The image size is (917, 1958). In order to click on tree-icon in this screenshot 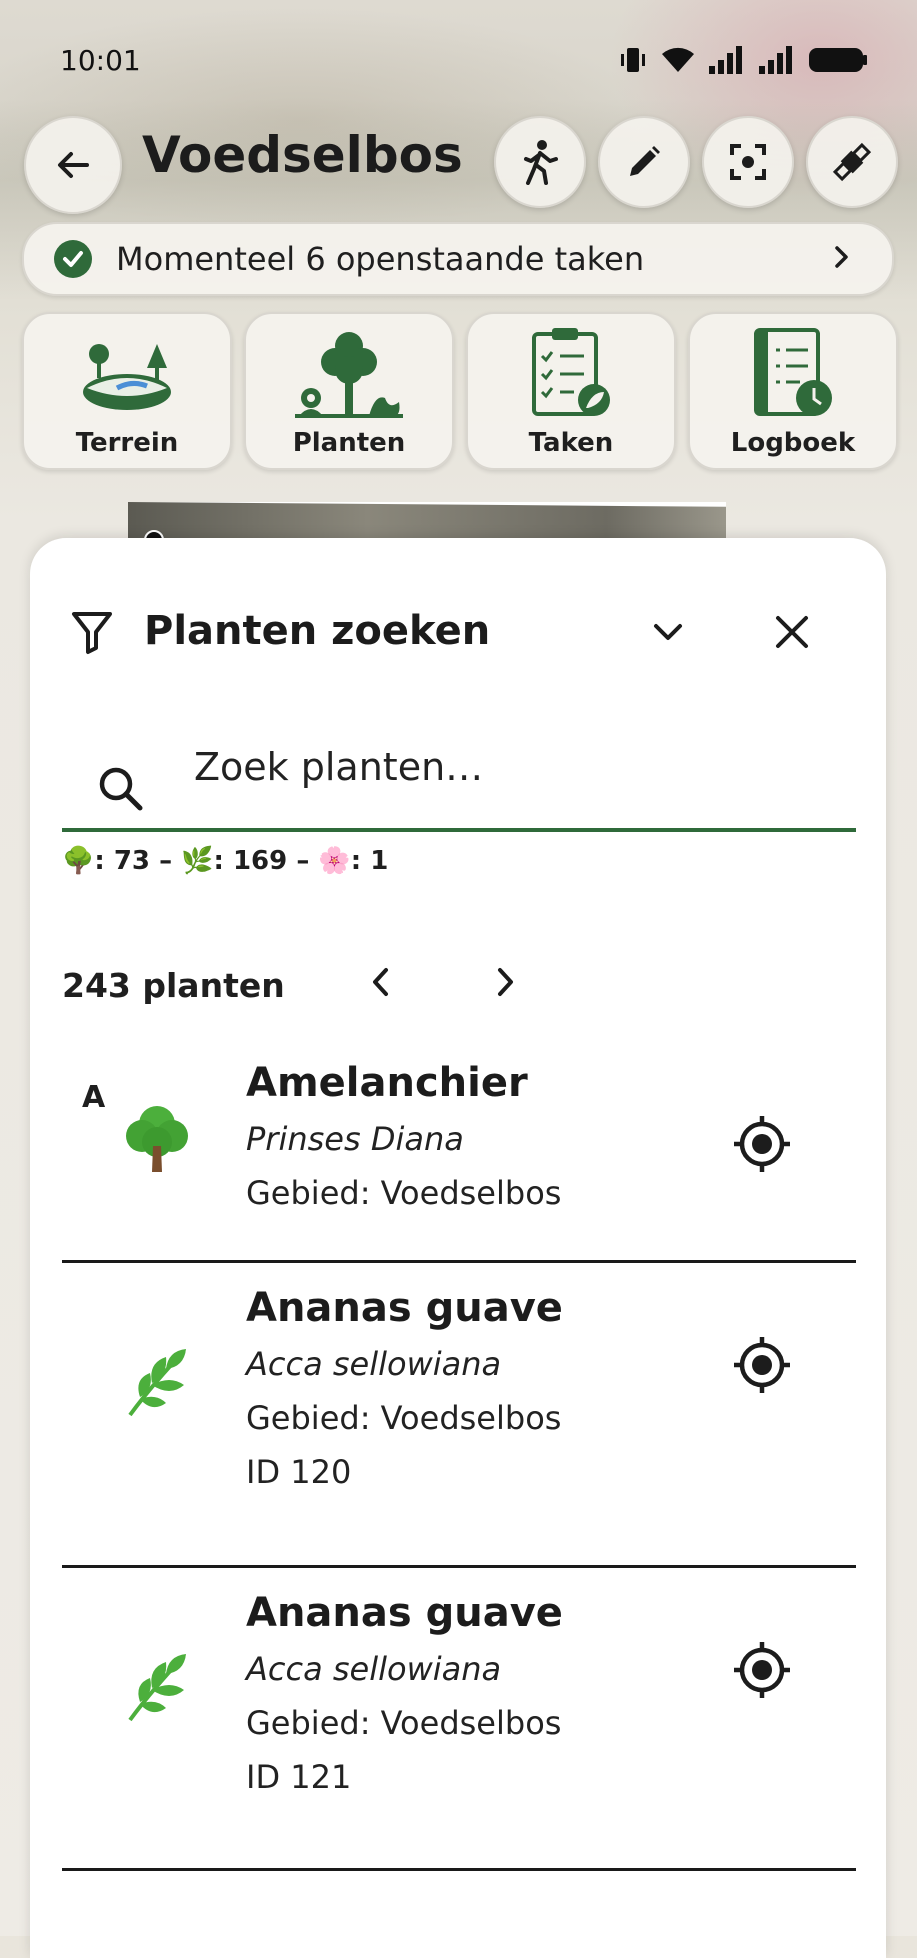, I will do `click(157, 1139)`.